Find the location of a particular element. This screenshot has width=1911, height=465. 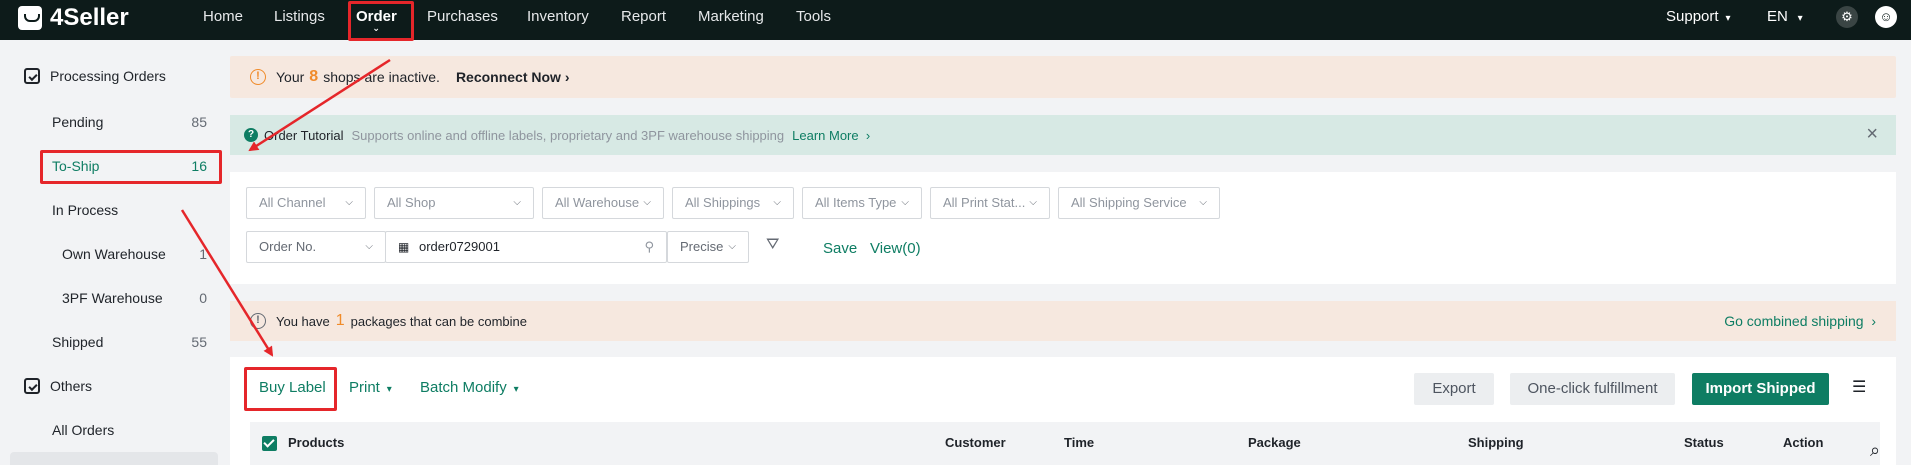

print-status-select: All Print Stat... ⌵ is located at coordinates (990, 203).